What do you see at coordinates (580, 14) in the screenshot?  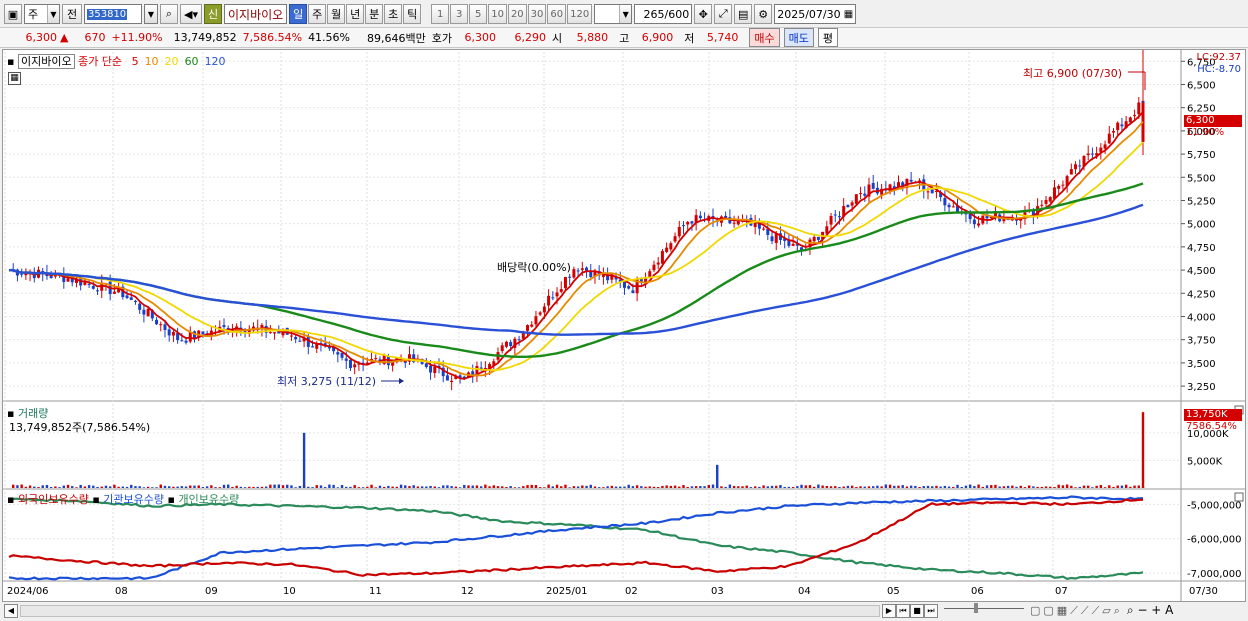 I see `interval-tab: 120` at bounding box center [580, 14].